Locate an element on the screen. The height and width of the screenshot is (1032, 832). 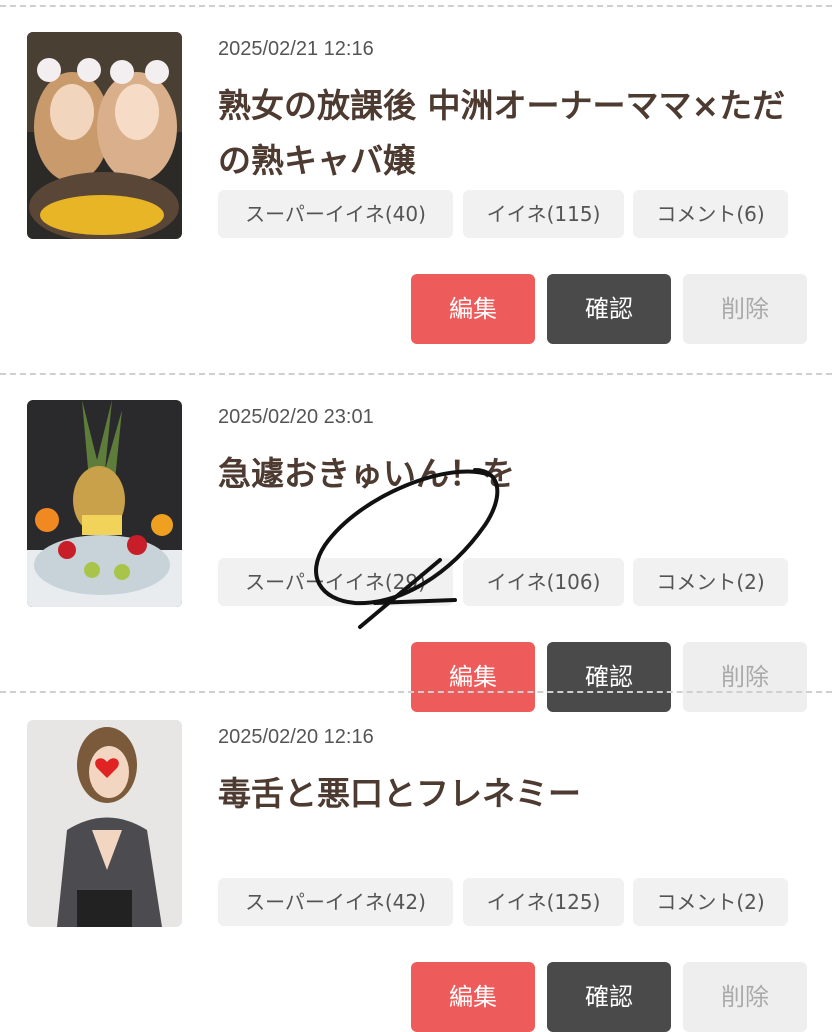
post-date: 2025/02/20 12:16 is located at coordinates (296, 737).